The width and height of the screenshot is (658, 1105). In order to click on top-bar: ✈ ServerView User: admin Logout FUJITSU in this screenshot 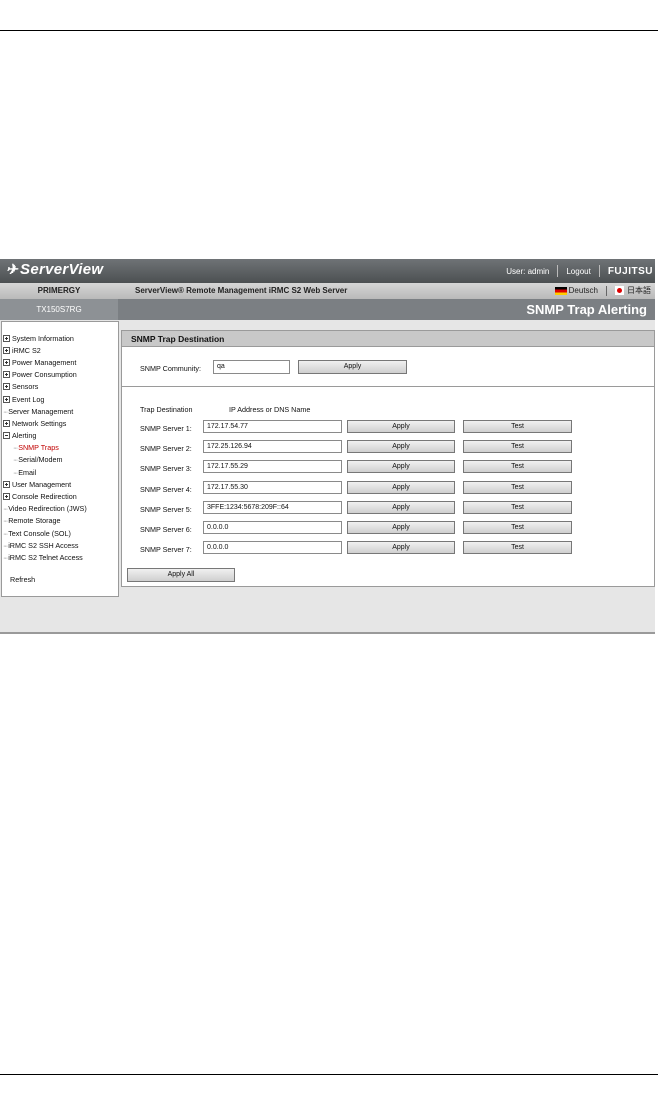, I will do `click(327, 271)`.